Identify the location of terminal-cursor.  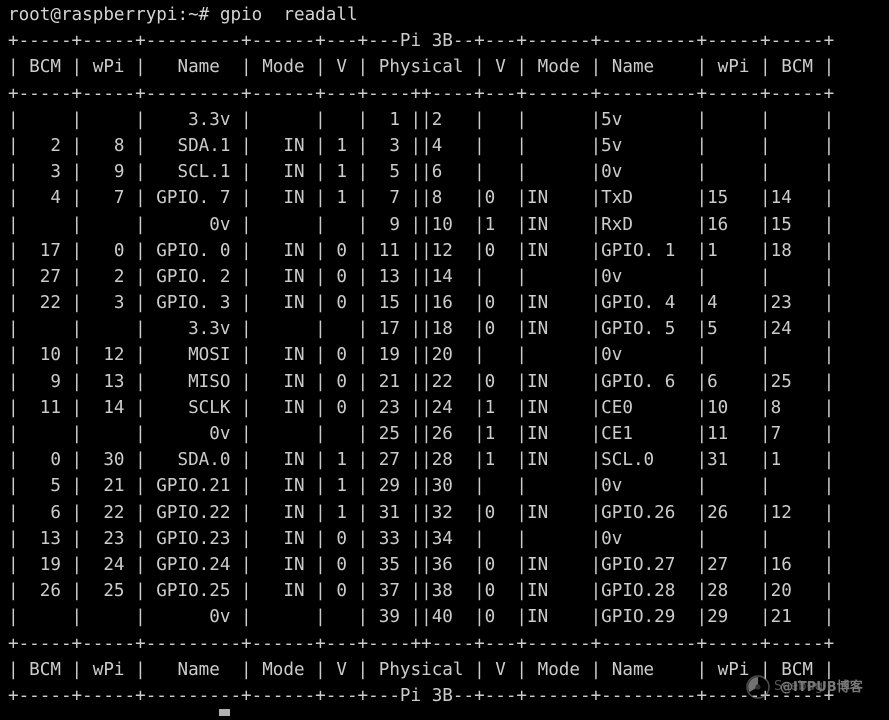
(224, 712).